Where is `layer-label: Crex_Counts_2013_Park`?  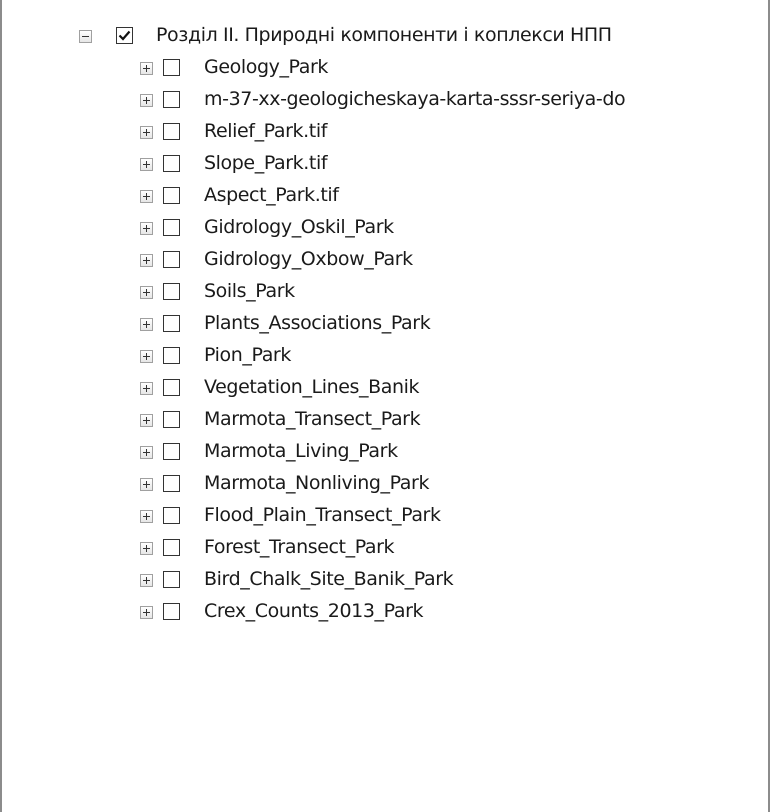 layer-label: Crex_Counts_2013_Park is located at coordinates (314, 611).